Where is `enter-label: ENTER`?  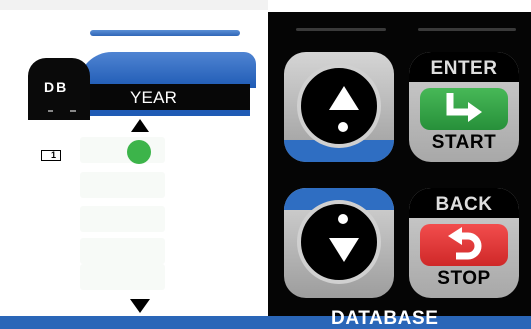 enter-label: ENTER is located at coordinates (464, 67).